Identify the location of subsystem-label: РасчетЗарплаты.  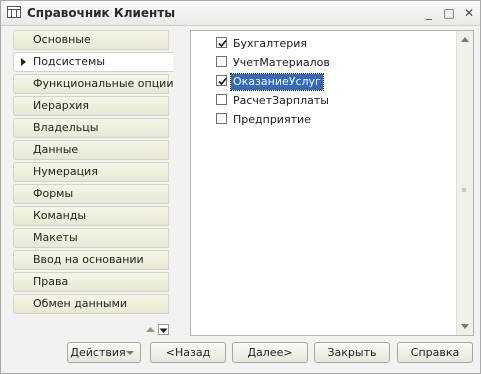
(281, 100).